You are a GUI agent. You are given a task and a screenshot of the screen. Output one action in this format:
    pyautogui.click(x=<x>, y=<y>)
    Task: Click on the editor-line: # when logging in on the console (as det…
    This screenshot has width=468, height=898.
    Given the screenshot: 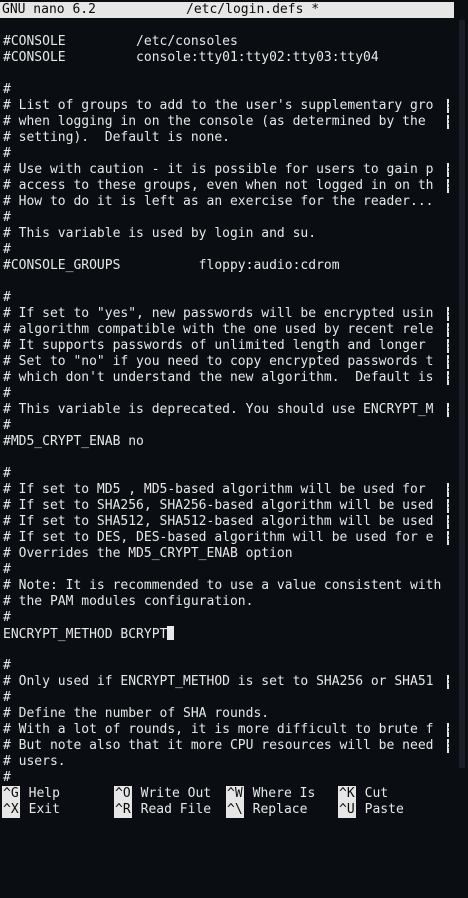 What is the action you would take?
    pyautogui.click(x=226, y=122)
    